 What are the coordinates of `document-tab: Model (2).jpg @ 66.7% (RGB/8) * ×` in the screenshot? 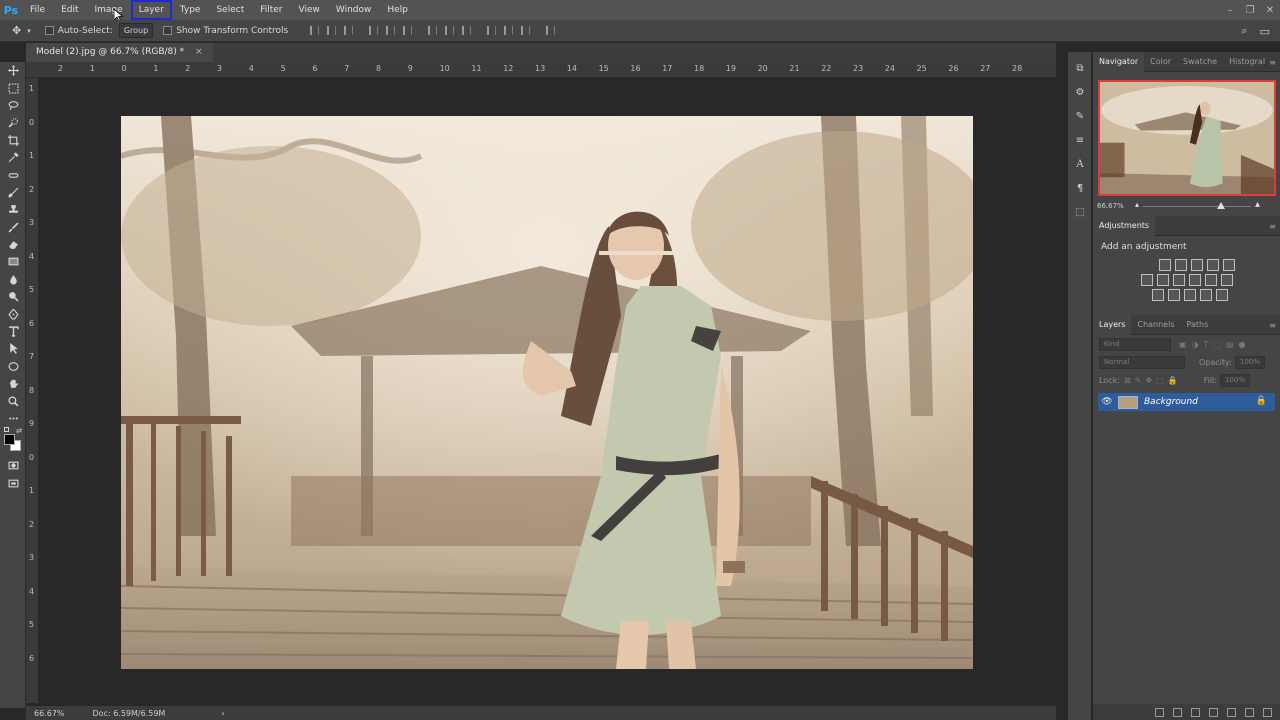 It's located at (119, 52).